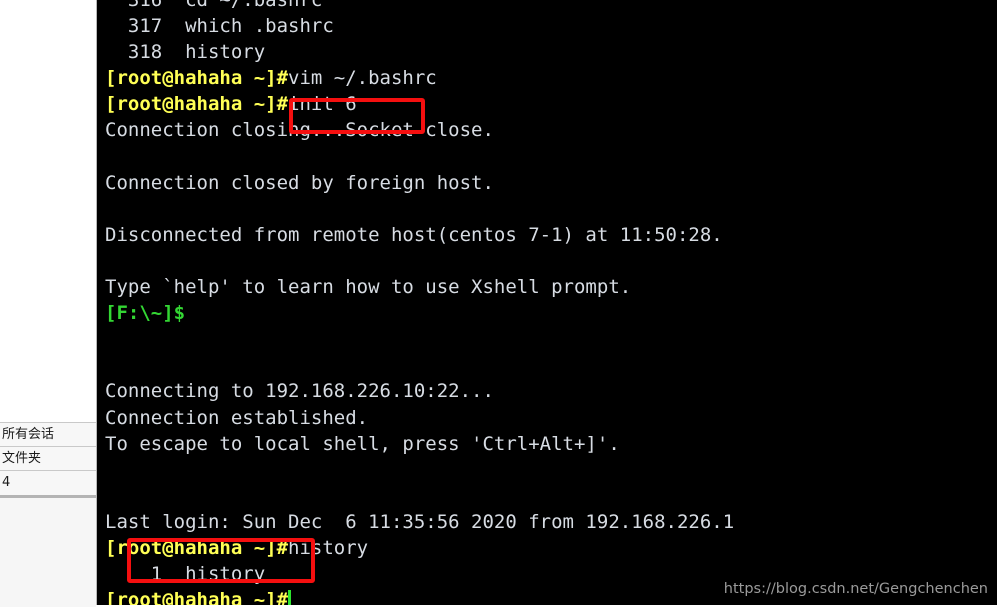 This screenshot has height=607, width=997. What do you see at coordinates (551, 183) in the screenshot?
I see `terminal-line: Connection closed by foreign host.` at bounding box center [551, 183].